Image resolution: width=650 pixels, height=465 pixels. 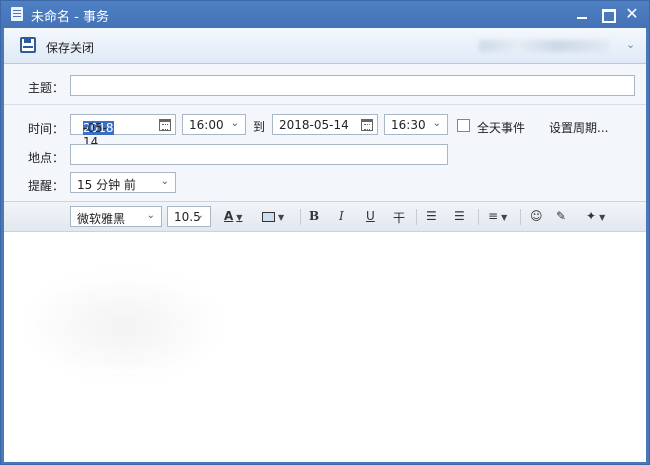 I want to click on title-bar: 未命名 - 事务 ✕, so click(x=325, y=14).